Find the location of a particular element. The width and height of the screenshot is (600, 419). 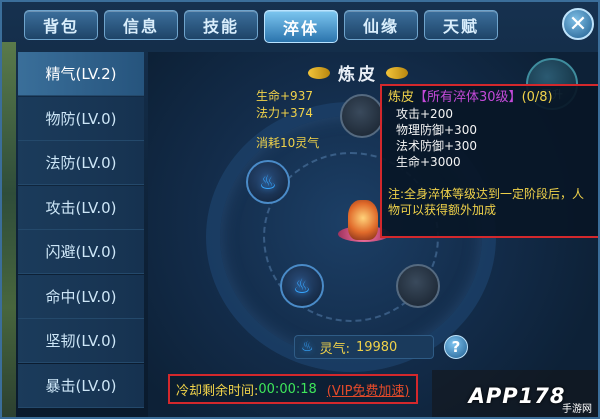

cooldown-label: 冷却剩余时间: is located at coordinates (217, 391).